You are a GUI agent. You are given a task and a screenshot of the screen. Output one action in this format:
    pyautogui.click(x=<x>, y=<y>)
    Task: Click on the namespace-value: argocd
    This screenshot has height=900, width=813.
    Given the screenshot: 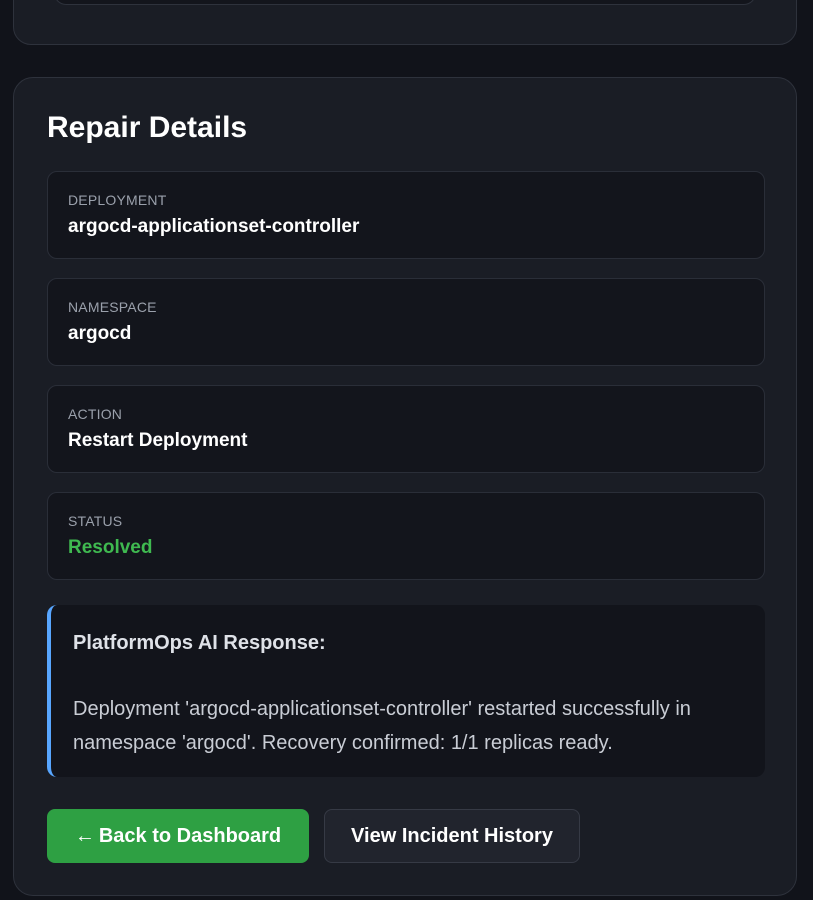 What is the action you would take?
    pyautogui.click(x=100, y=333)
    